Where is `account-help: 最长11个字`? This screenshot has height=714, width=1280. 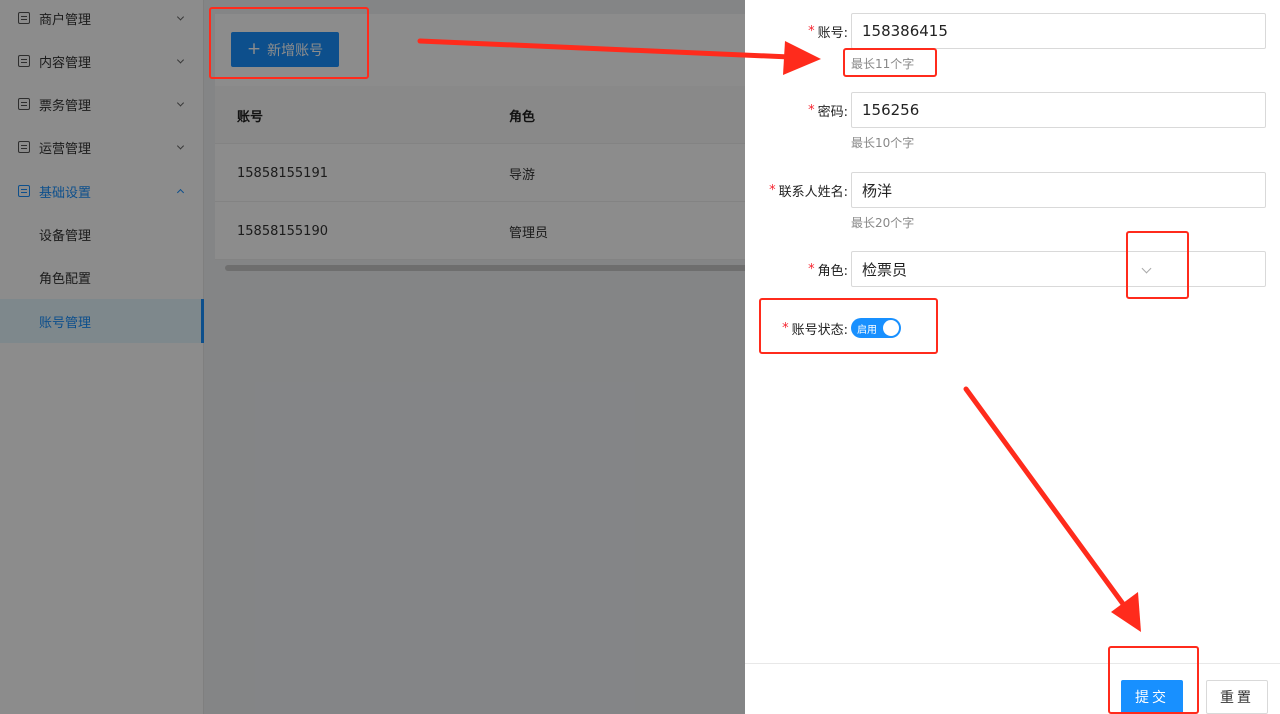
account-help: 最长11个字 is located at coordinates (883, 64).